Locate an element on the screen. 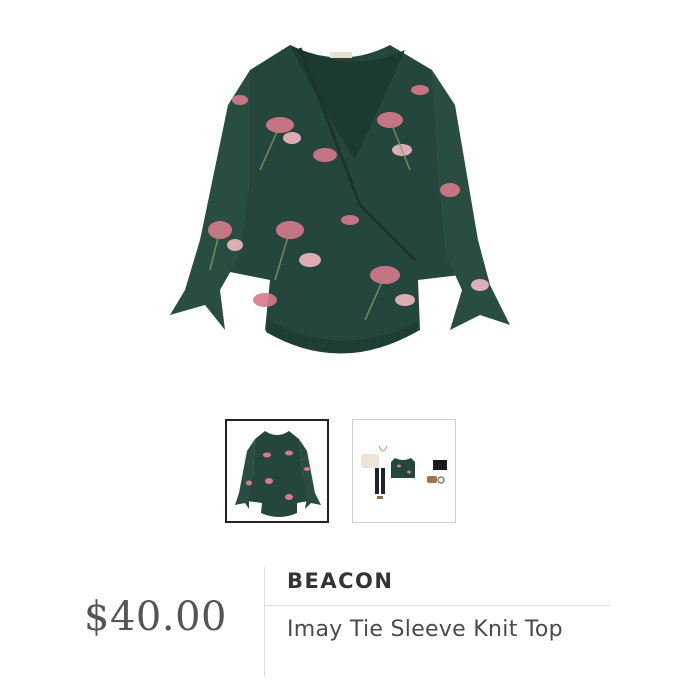  garment-left-sleeve is located at coordinates (210, 200).